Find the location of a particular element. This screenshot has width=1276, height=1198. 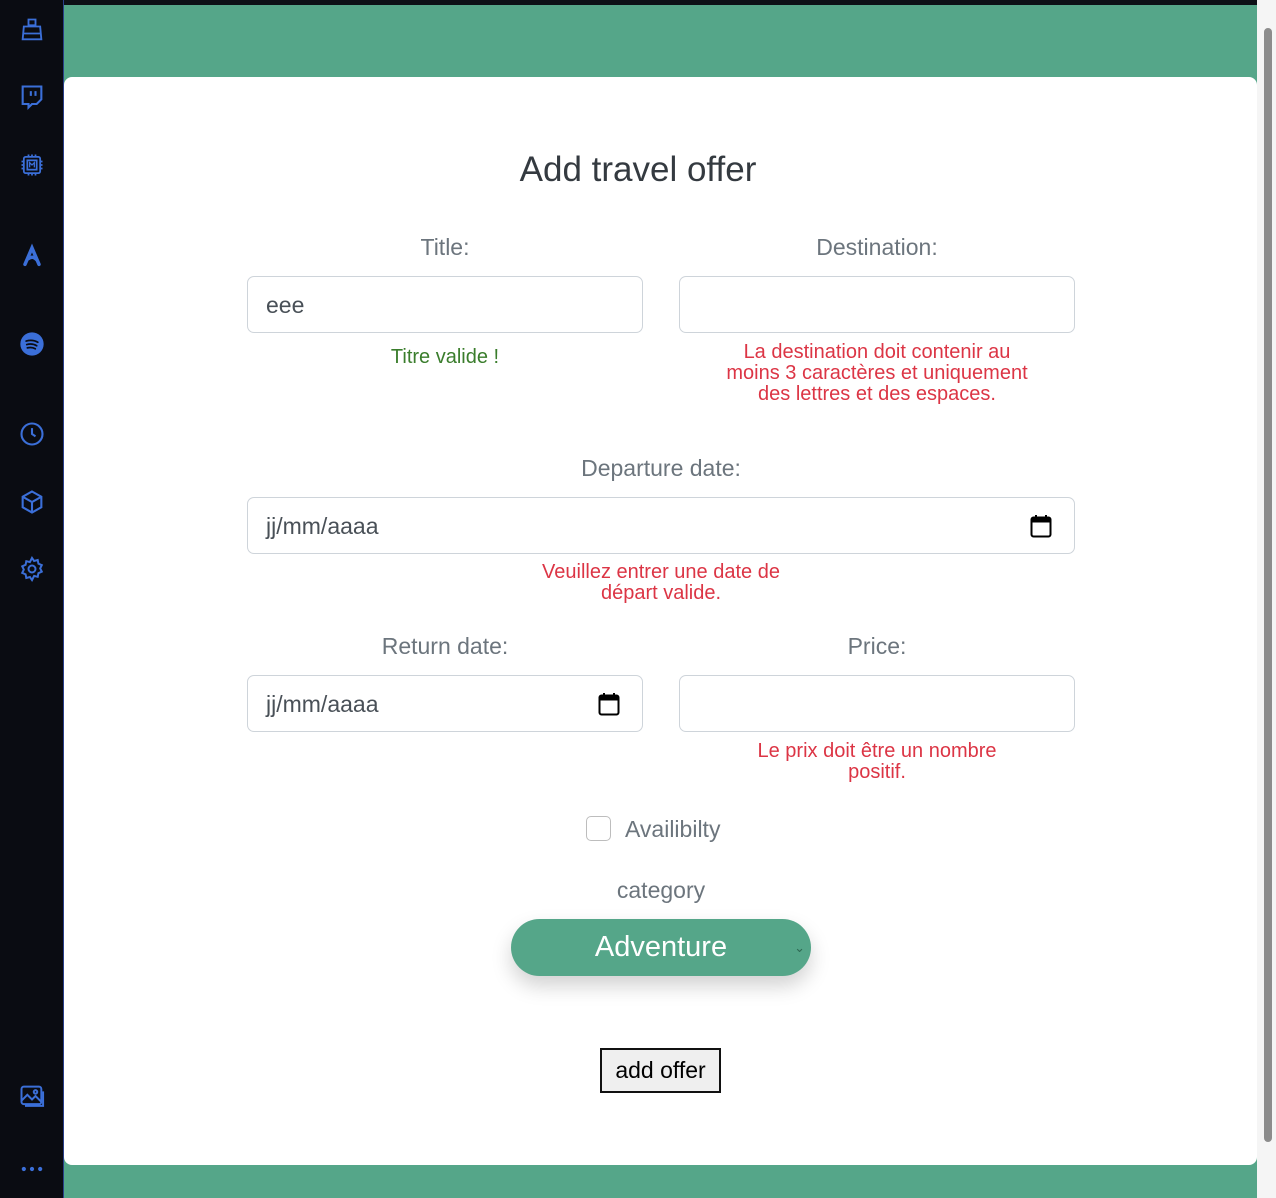

category-label: category is located at coordinates (661, 890).